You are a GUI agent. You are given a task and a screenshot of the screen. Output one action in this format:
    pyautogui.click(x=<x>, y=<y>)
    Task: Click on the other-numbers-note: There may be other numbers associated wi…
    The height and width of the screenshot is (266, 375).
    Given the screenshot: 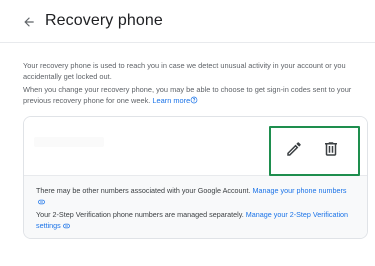 What is the action you would take?
    pyautogui.click(x=196, y=197)
    